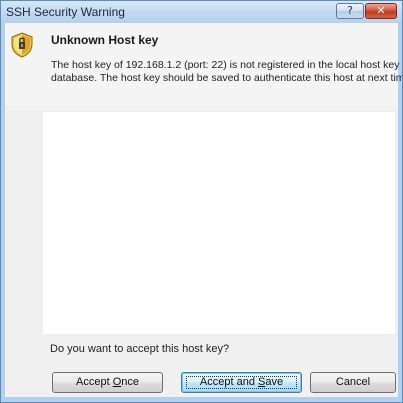 Image resolution: width=403 pixels, height=403 pixels. I want to click on accept-once-label-pre: Accept, so click(94, 382).